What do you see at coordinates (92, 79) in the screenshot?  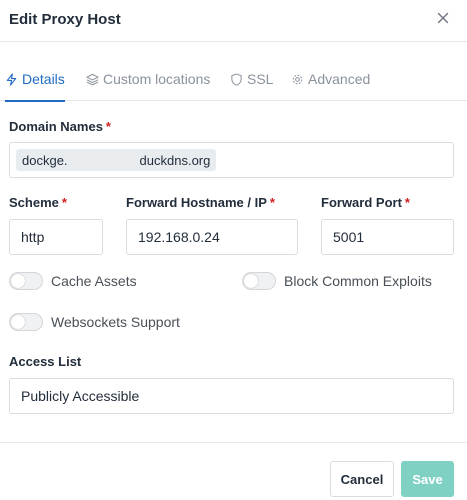 I see `layers-icon` at bounding box center [92, 79].